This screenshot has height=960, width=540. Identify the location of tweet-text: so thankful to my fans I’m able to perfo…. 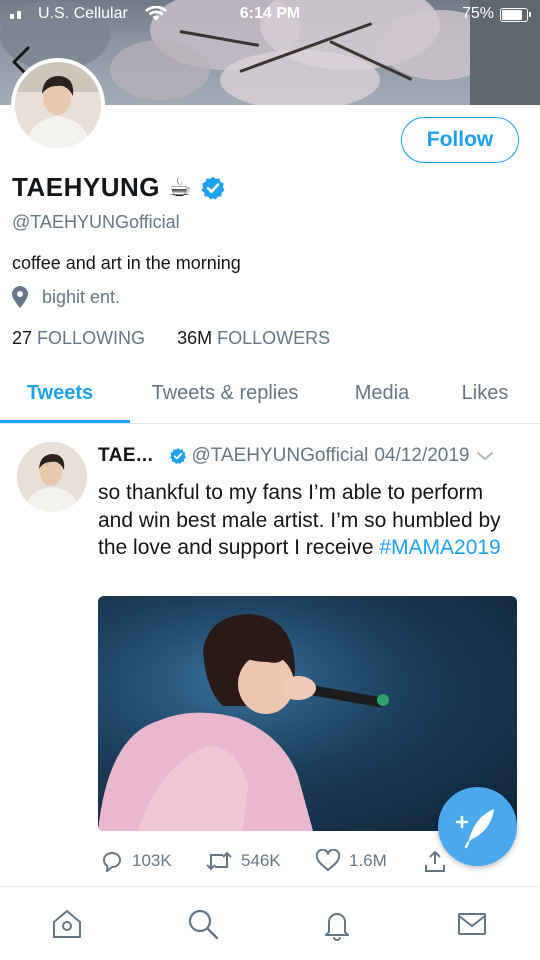
(308, 520).